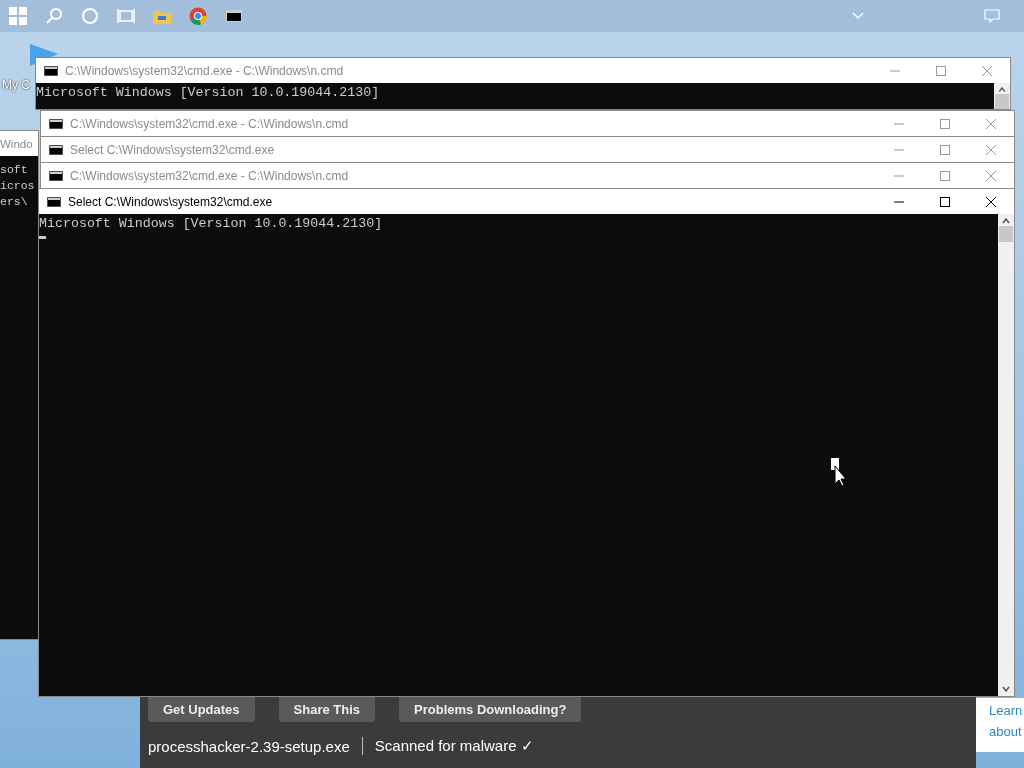  I want to click on windows-start-icon, so click(18, 16).